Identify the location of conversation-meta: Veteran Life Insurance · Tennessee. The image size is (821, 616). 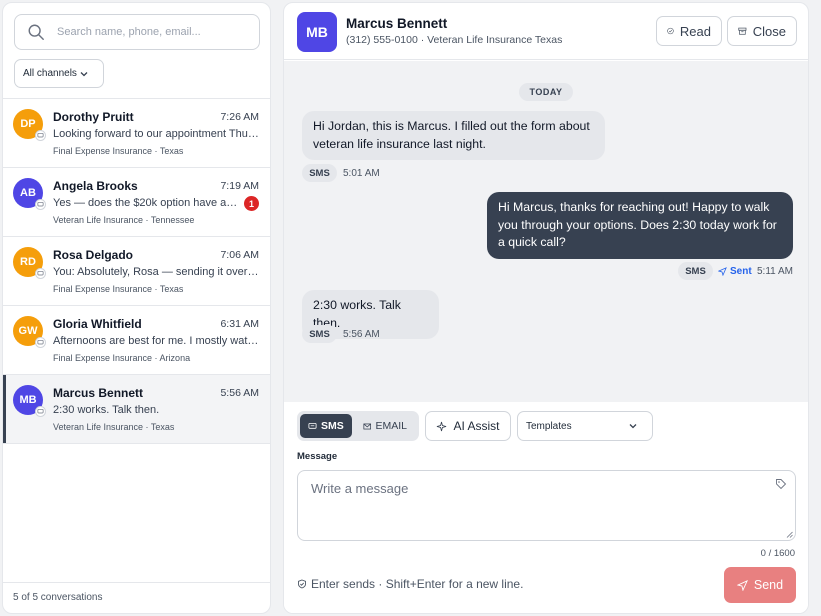
(124, 220).